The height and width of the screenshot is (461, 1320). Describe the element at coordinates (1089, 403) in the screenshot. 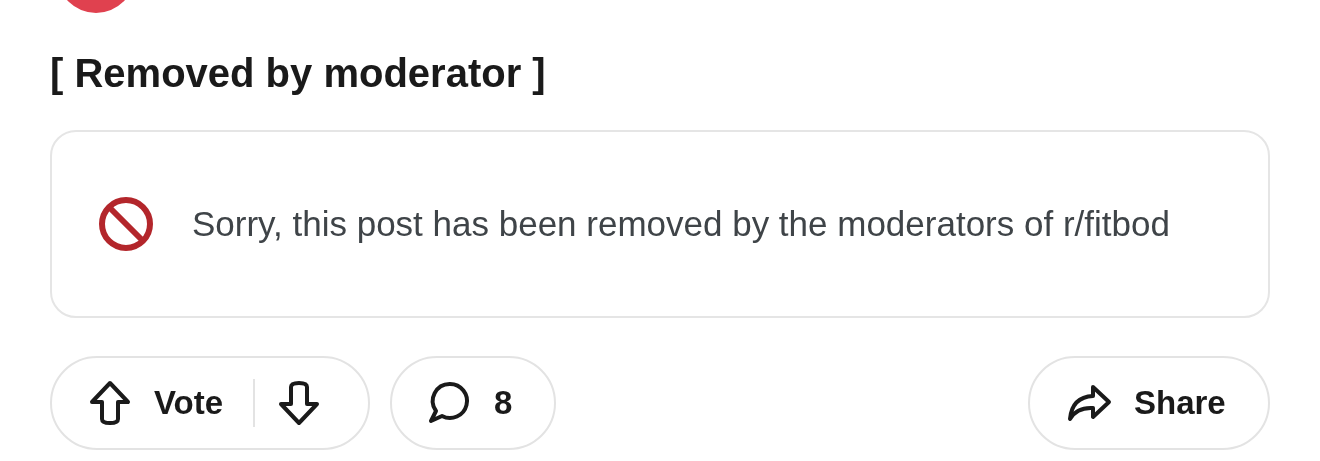

I see `share-icon` at that location.